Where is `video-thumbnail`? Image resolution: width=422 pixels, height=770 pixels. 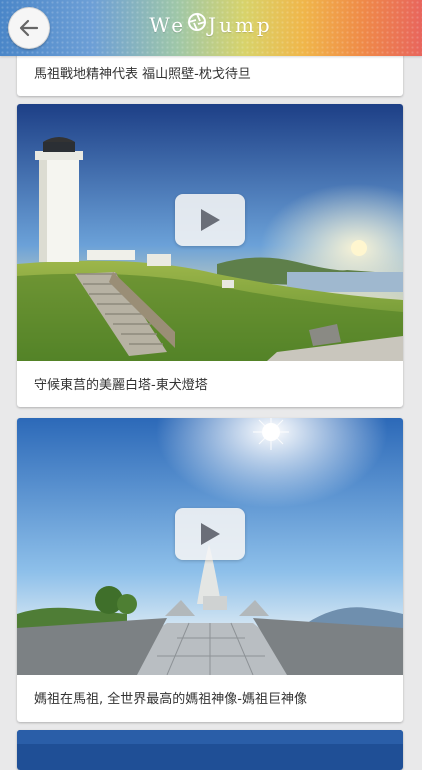
video-thumbnail is located at coordinates (210, 750).